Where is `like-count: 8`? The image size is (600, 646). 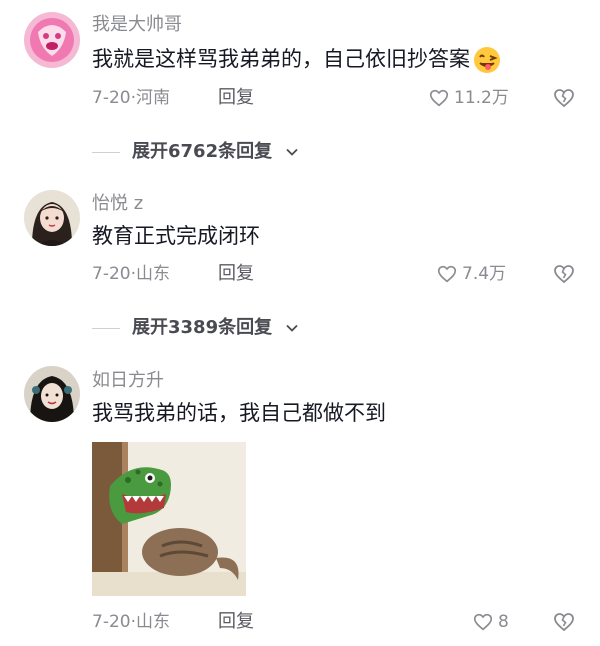 like-count: 8 is located at coordinates (503, 622).